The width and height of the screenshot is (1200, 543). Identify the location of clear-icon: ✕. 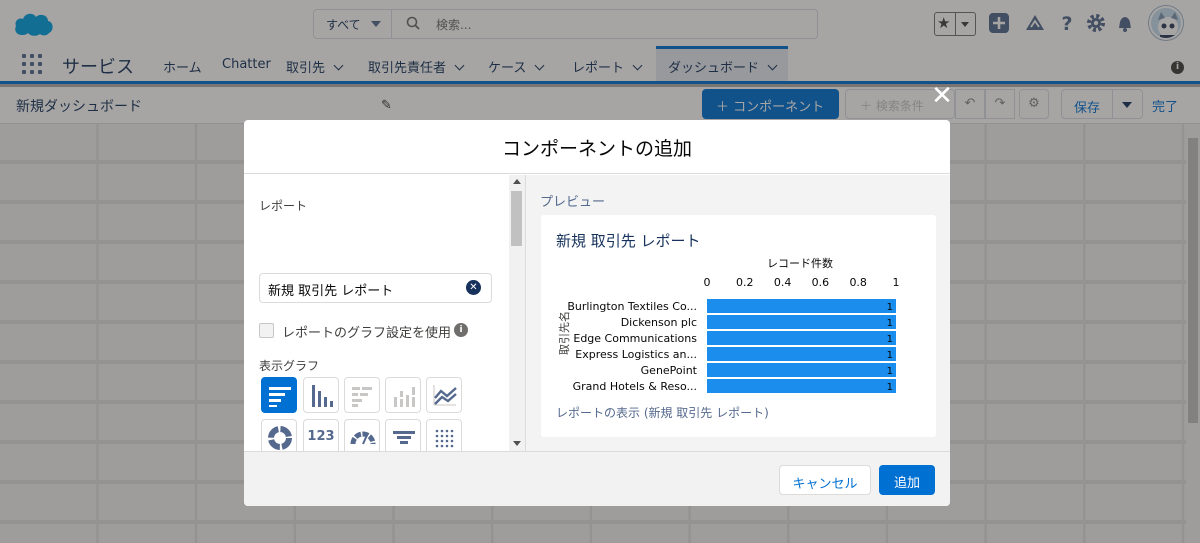
(473, 287).